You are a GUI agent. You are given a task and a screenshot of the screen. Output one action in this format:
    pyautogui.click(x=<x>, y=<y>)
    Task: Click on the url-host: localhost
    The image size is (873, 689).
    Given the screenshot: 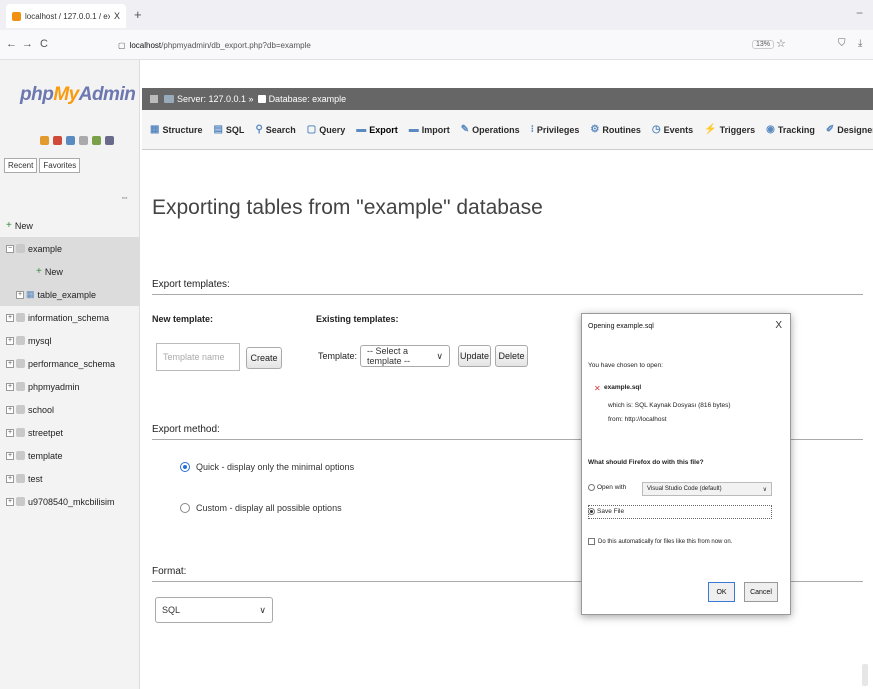 What is the action you would take?
    pyautogui.click(x=145, y=45)
    